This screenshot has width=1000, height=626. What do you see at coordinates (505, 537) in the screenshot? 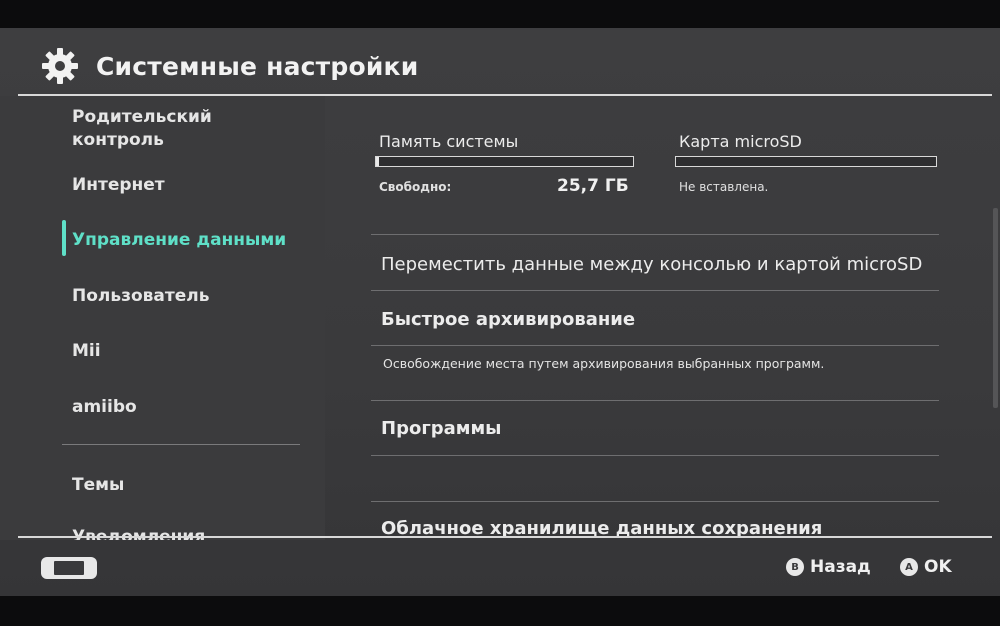
I see `footer-divider` at bounding box center [505, 537].